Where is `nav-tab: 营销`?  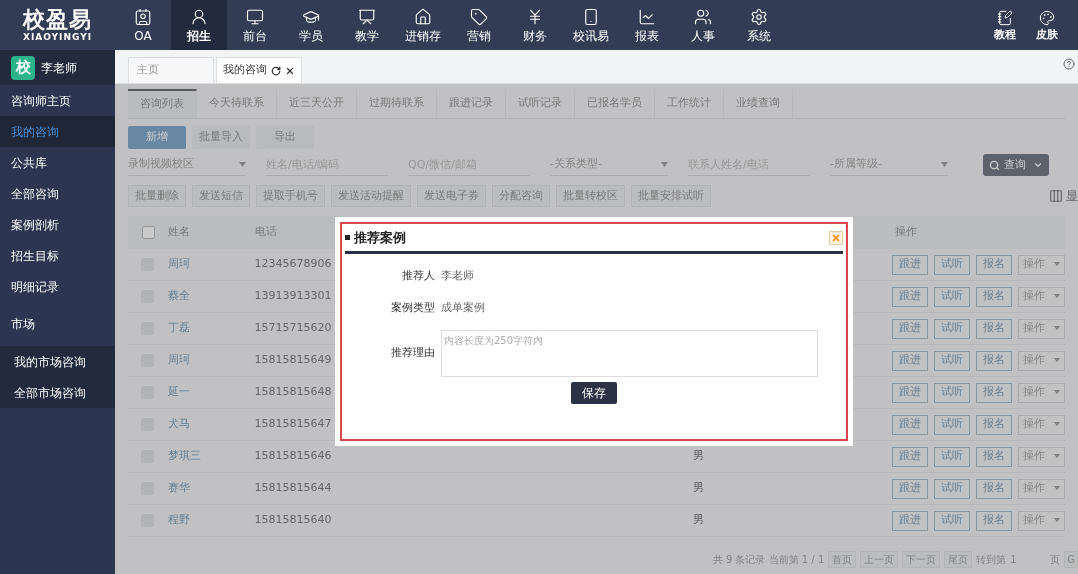
nav-tab: 营销 is located at coordinates (479, 25).